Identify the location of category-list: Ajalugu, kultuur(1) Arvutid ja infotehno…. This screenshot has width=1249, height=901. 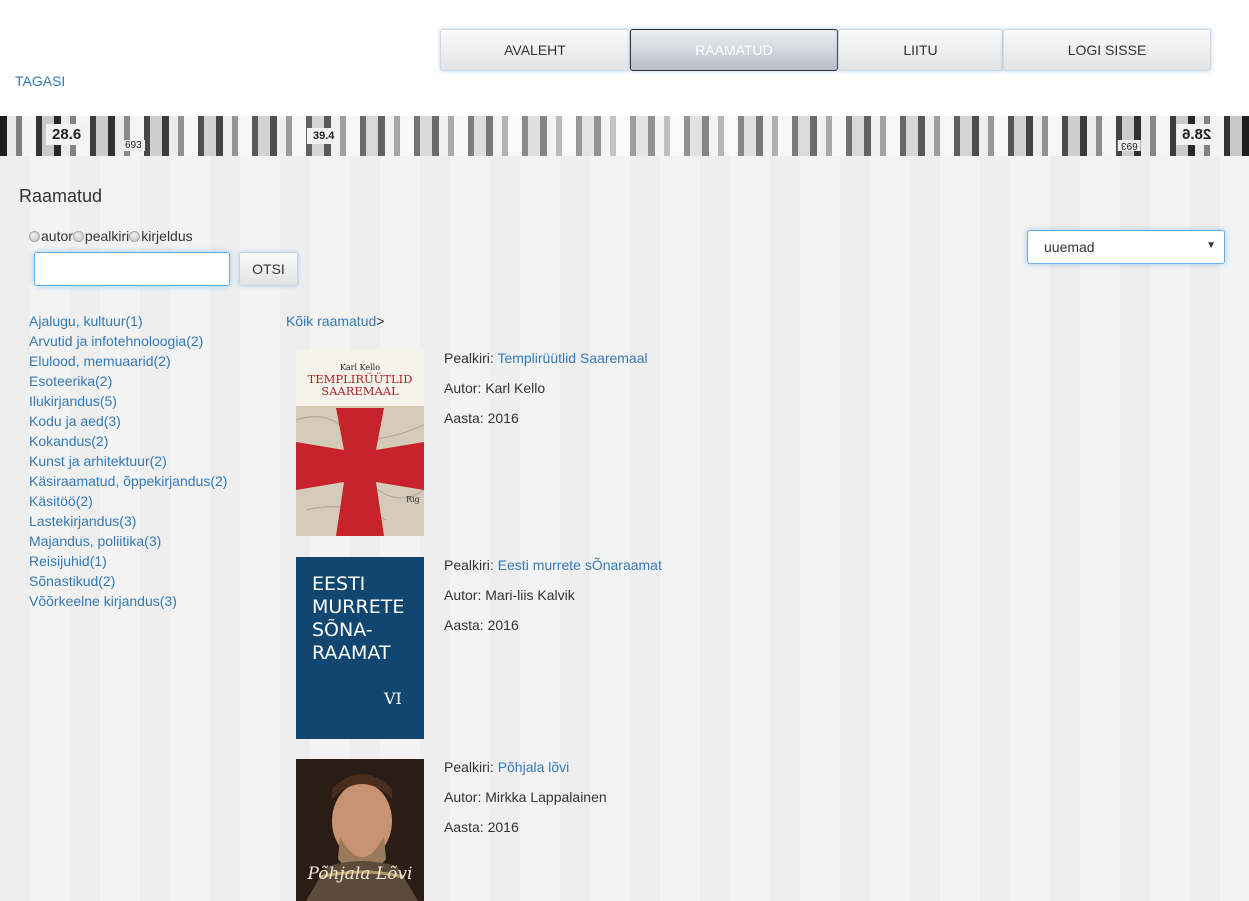
(128, 463).